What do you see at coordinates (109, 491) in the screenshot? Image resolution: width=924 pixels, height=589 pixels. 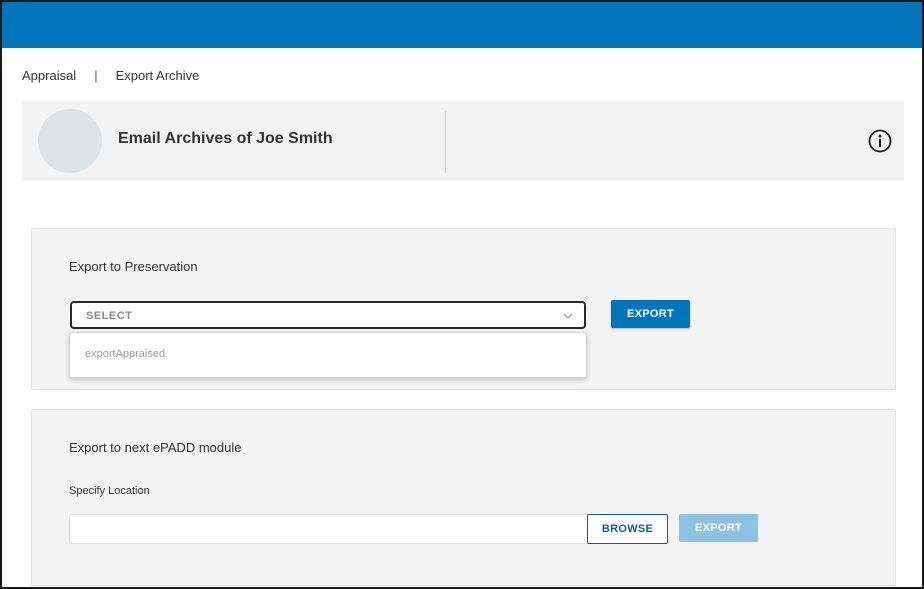 I see `specify-location-label: Specify Location` at bounding box center [109, 491].